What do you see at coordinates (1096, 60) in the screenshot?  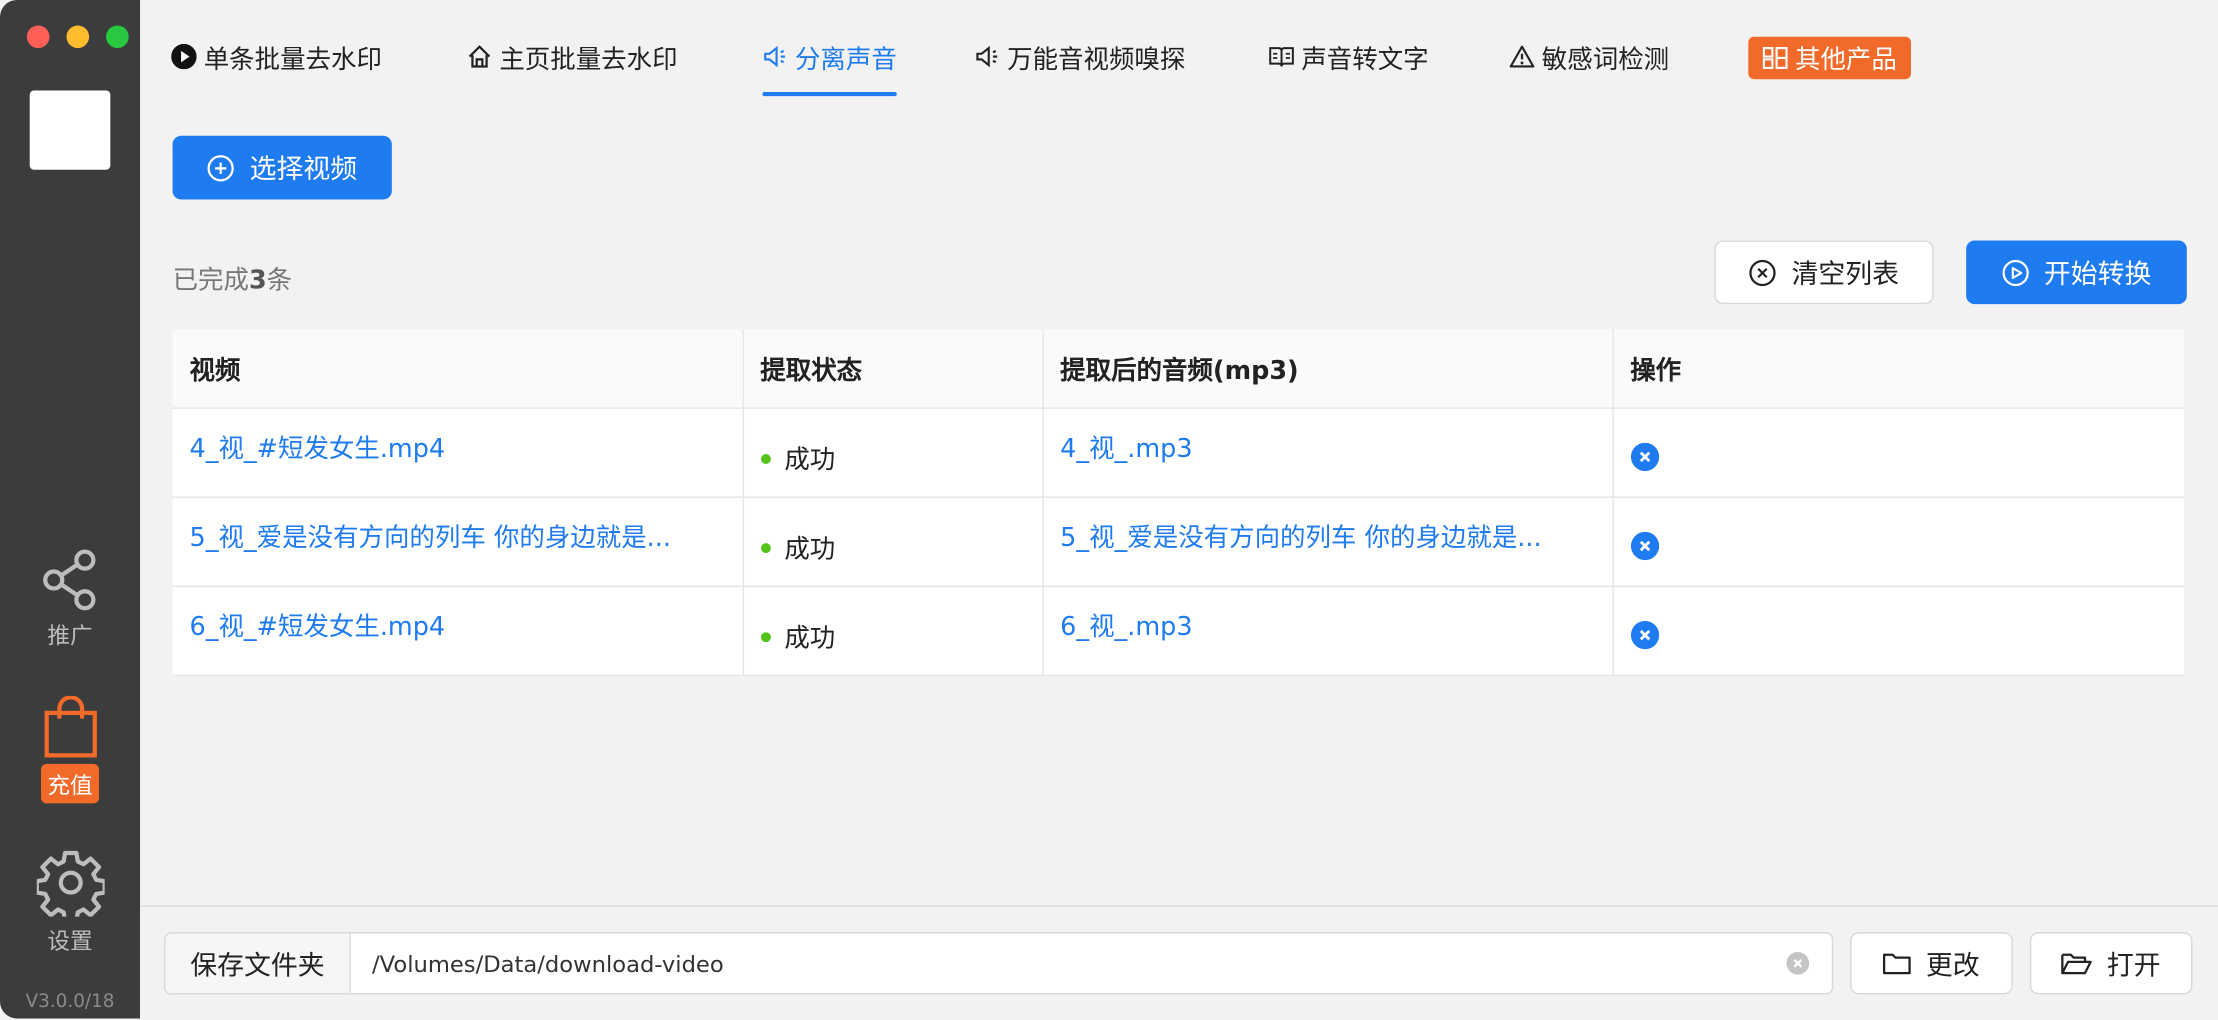 I see `tab-label: 万能音视频嗅探` at bounding box center [1096, 60].